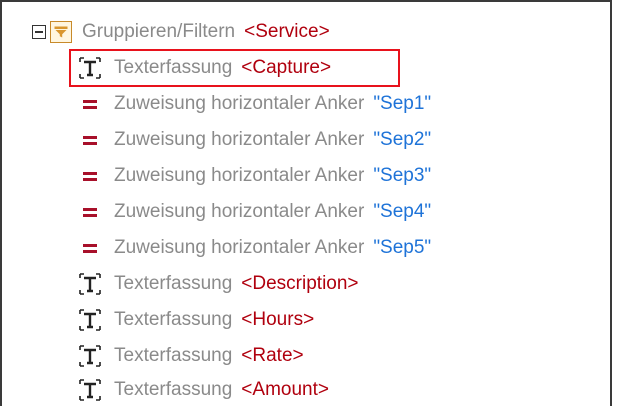  I want to click on node-tag: <Service>, so click(287, 31).